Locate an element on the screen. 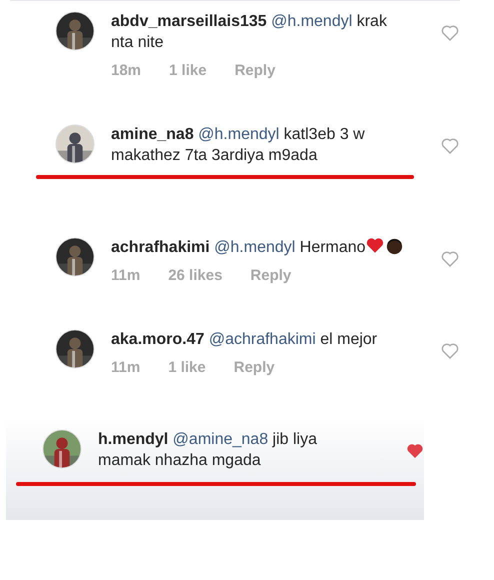 The image size is (494, 580). comment-text: achrafhakimi @h.mendyl Hermano is located at coordinates (257, 247).